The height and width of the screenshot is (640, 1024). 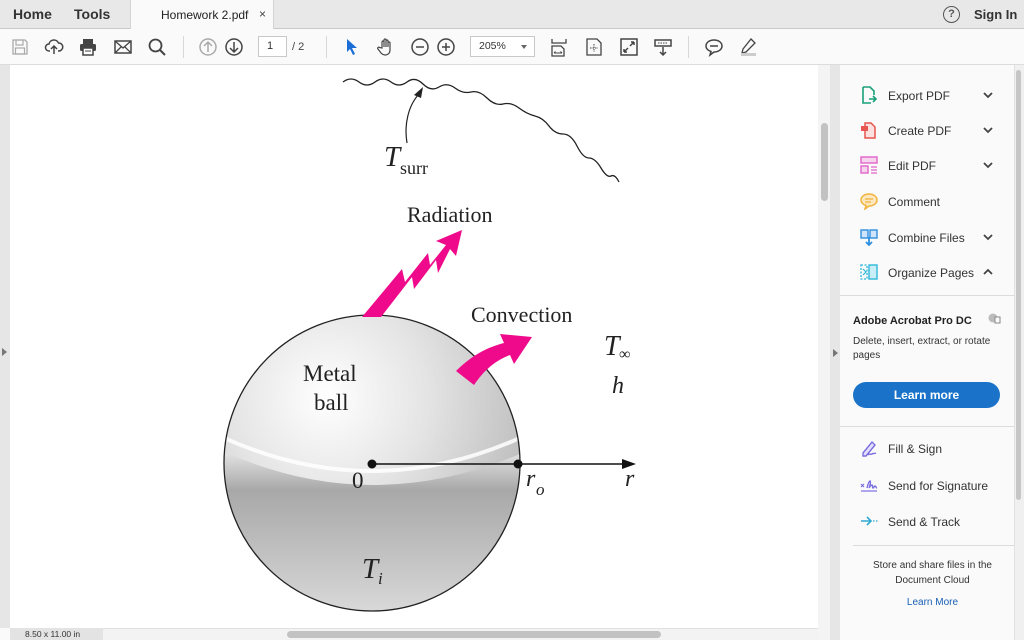 What do you see at coordinates (920, 131) in the screenshot?
I see `tool-label: Create PDF` at bounding box center [920, 131].